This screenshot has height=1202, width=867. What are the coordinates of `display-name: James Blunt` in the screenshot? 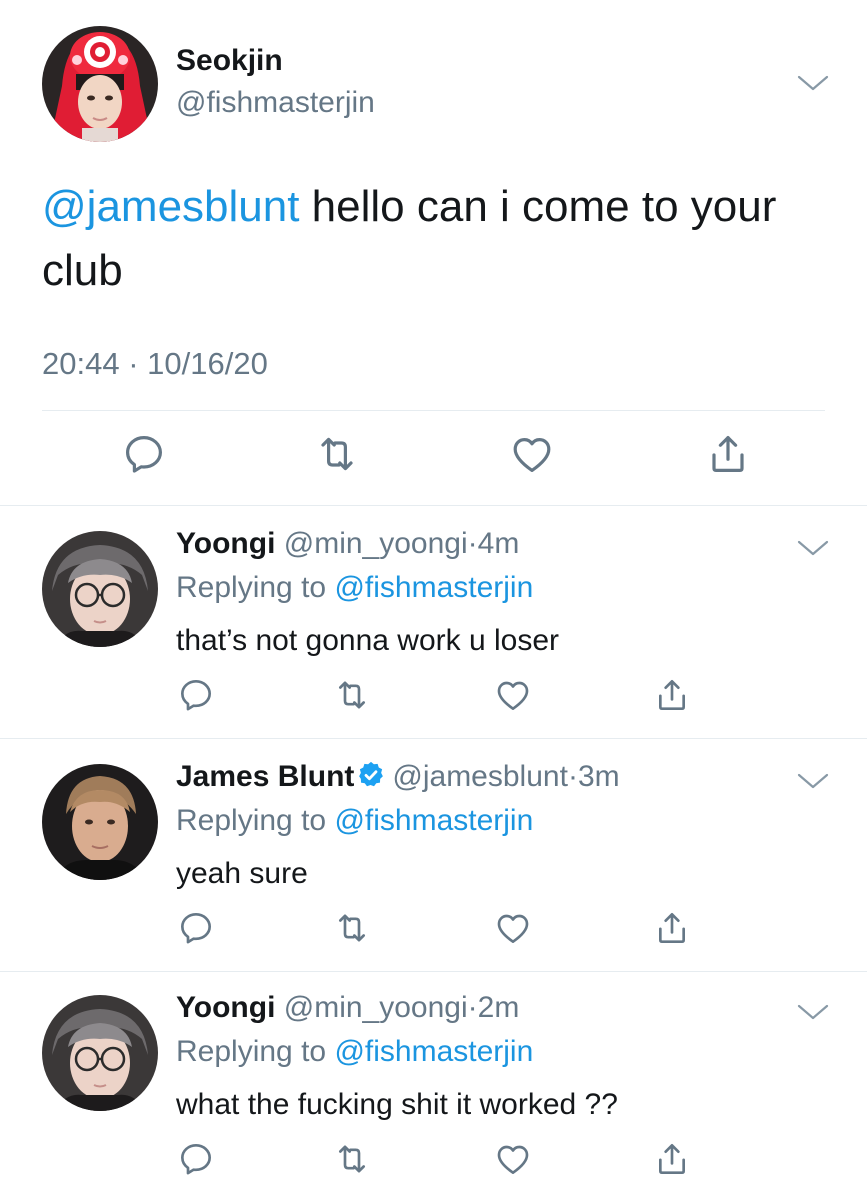 It's located at (265, 776).